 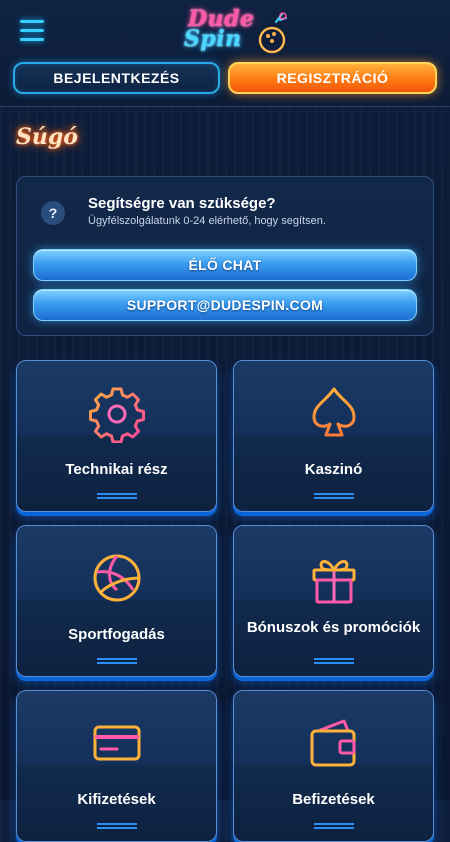 What do you see at coordinates (225, 265) in the screenshot?
I see `live-chat-button: ÉLŐ CHAT` at bounding box center [225, 265].